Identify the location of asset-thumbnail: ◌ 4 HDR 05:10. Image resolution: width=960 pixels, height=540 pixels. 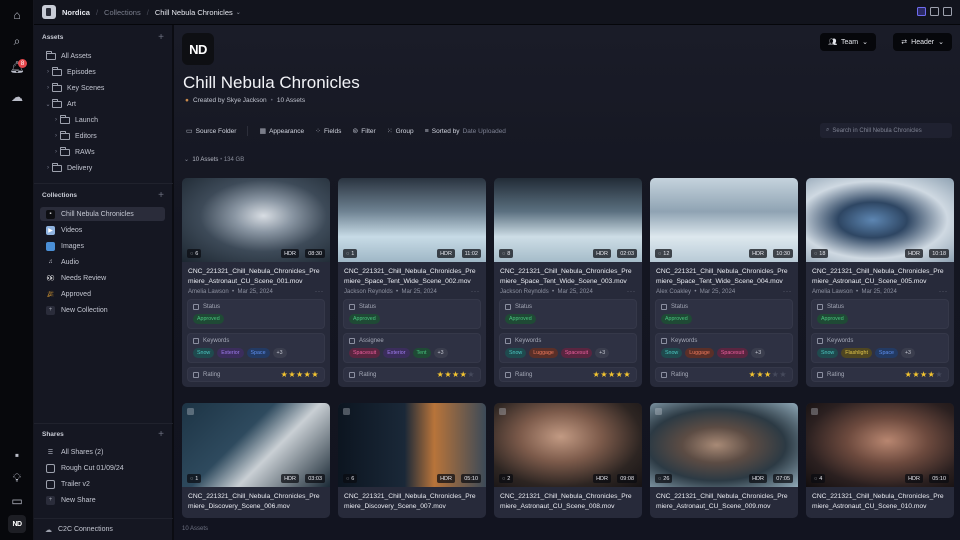
(880, 445).